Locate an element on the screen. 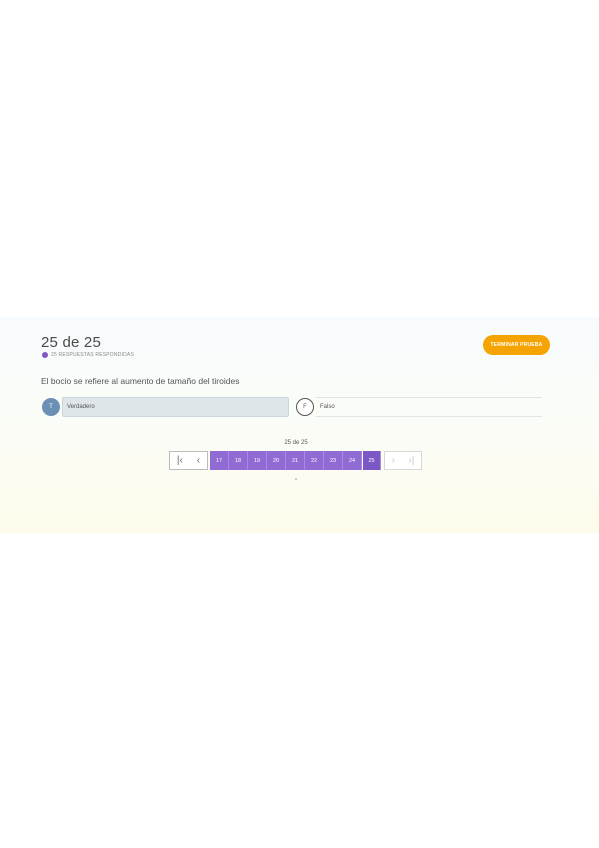 The height and width of the screenshot is (848, 599). page-button-17: 17 is located at coordinates (219, 460).